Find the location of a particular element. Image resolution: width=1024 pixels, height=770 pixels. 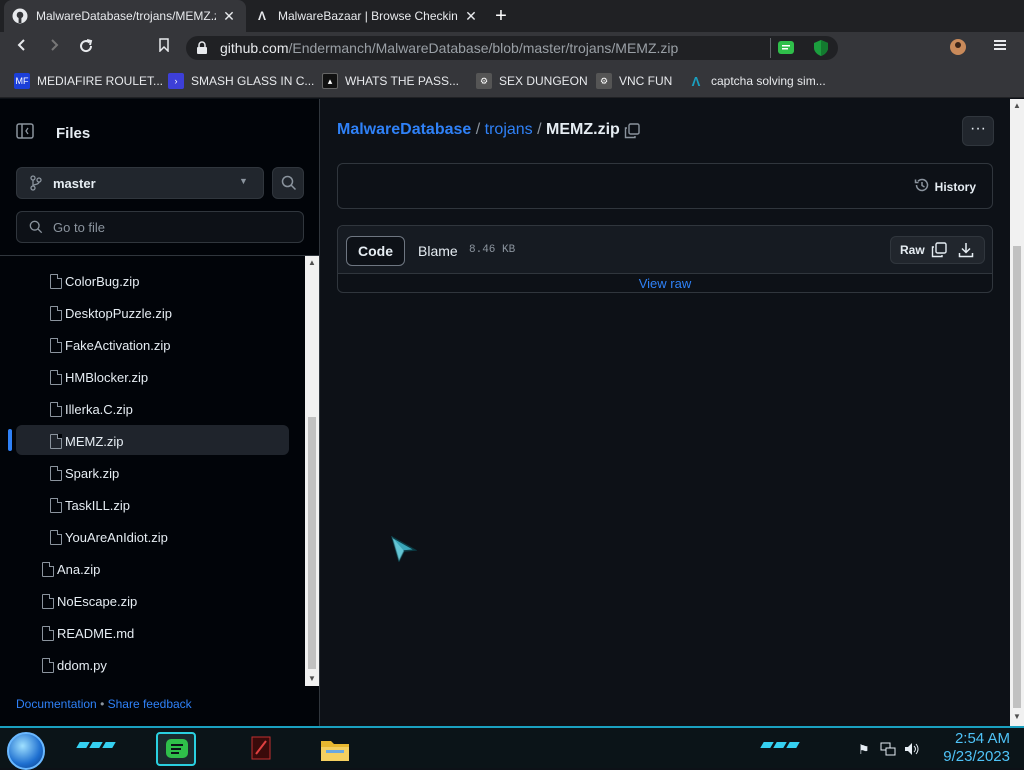

history-icon is located at coordinates (922, 186).